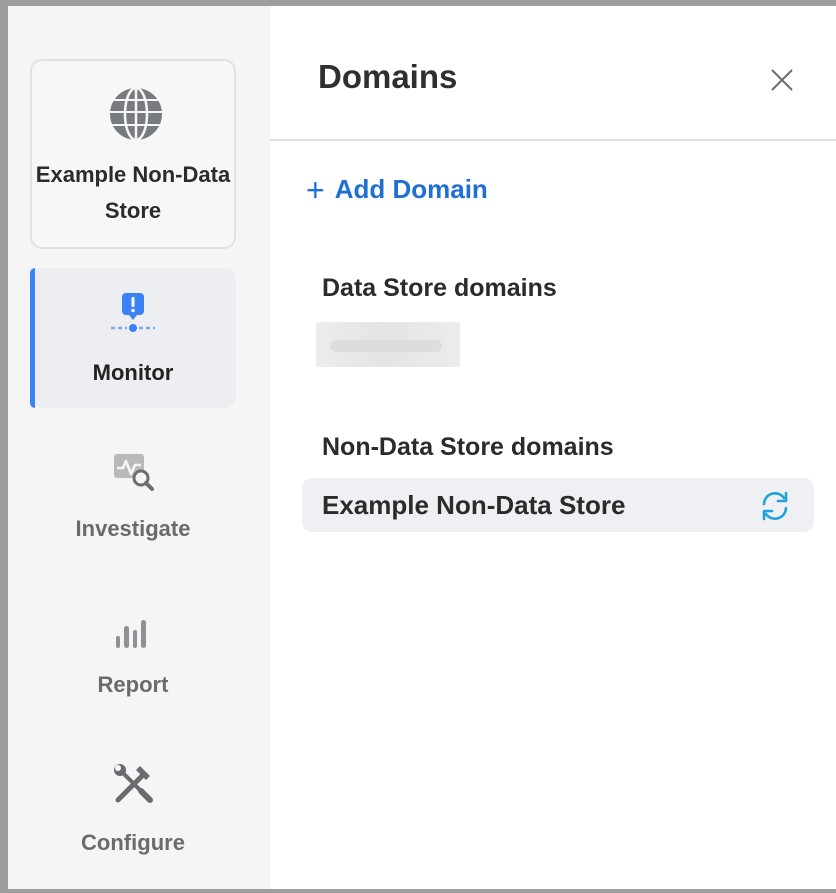  What do you see at coordinates (775, 506) in the screenshot?
I see `sync-icon` at bounding box center [775, 506].